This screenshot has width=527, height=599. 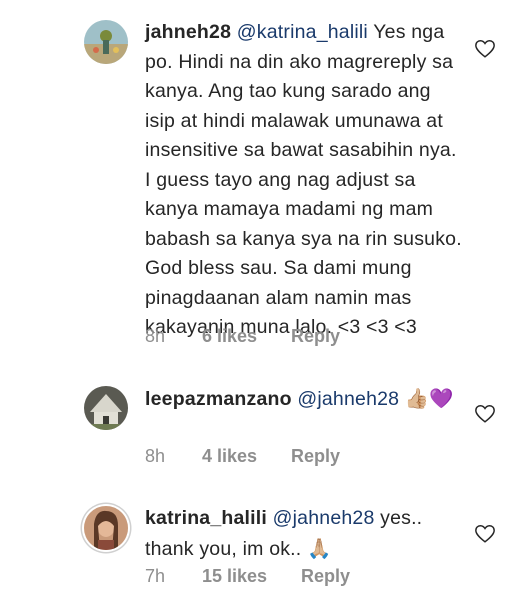 What do you see at coordinates (302, 32) in the screenshot?
I see `comment-mention: @katrina_halili` at bounding box center [302, 32].